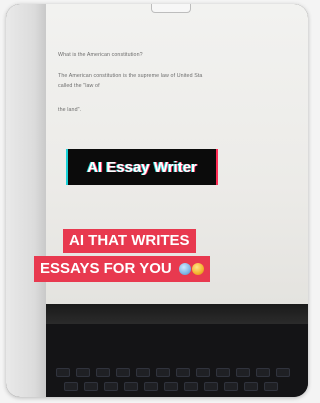 The width and height of the screenshot is (320, 403). I want to click on ai-essay-writer-label: AI Essay Writer, so click(142, 167).